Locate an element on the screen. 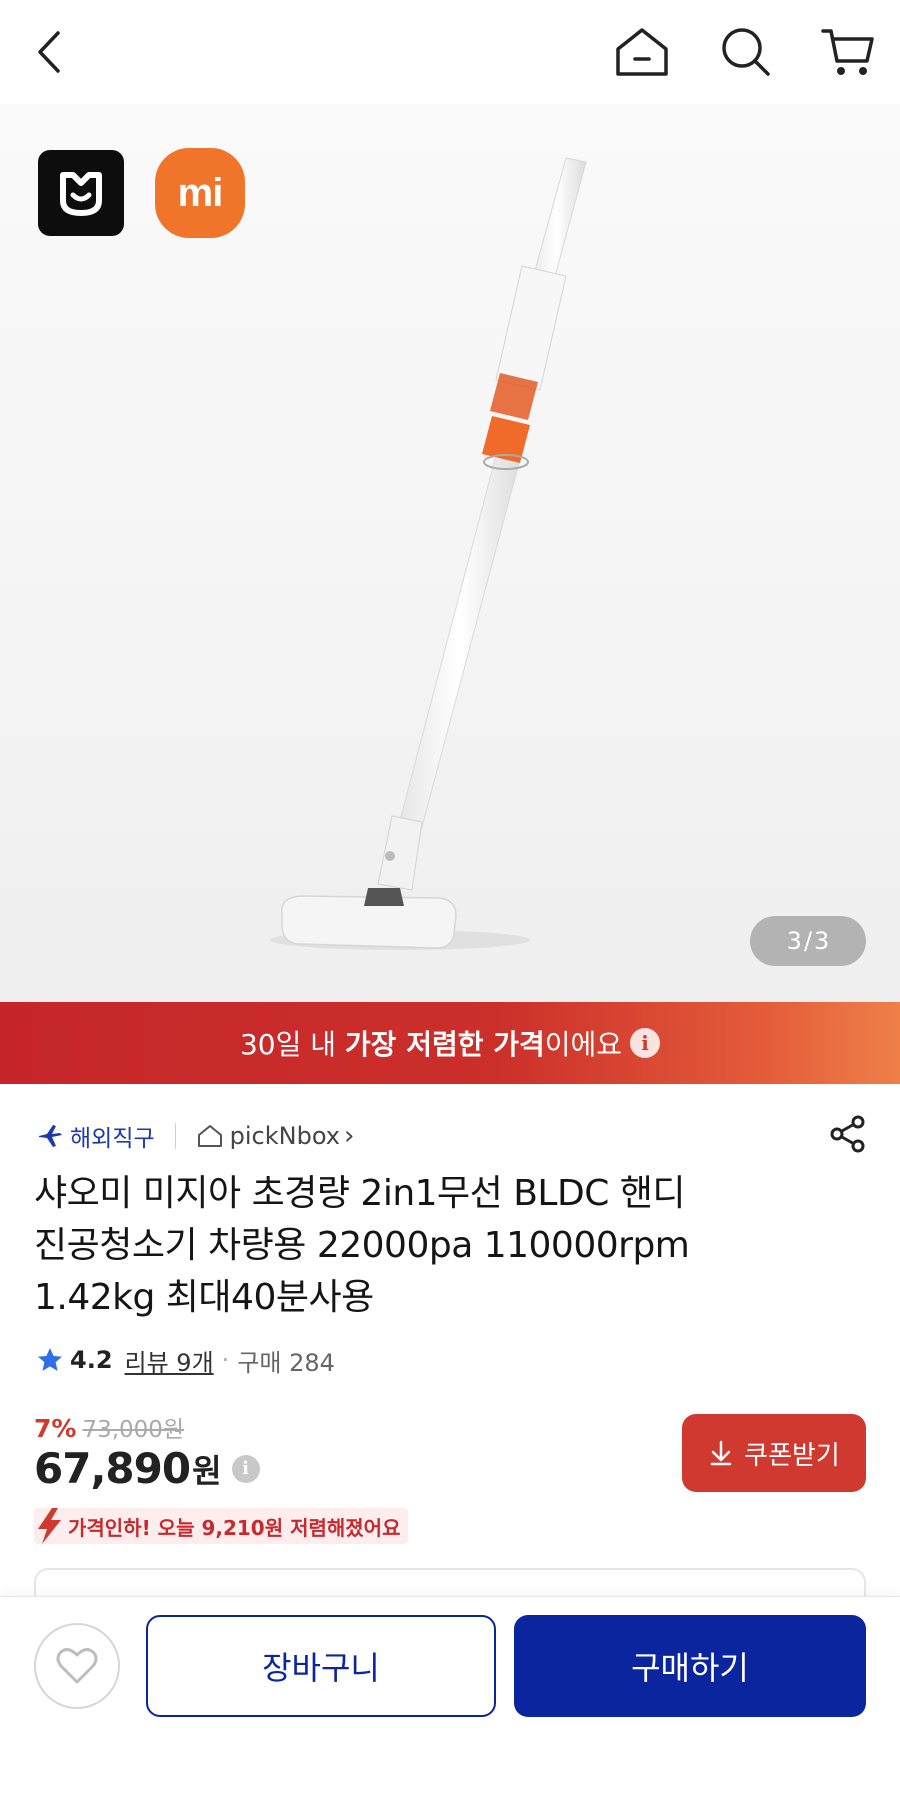 Image resolution: width=900 pixels, height=1808 pixels. price-drop-notice: 가격인하! 오늘 9,210원 저렴해졌어요 is located at coordinates (221, 1526).